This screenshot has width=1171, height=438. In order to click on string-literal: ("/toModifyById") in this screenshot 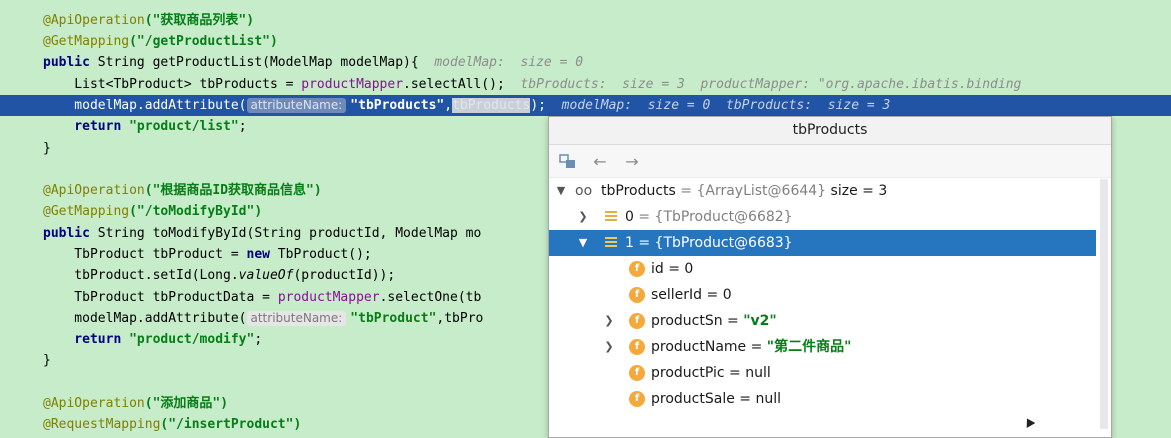, I will do `click(196, 211)`.